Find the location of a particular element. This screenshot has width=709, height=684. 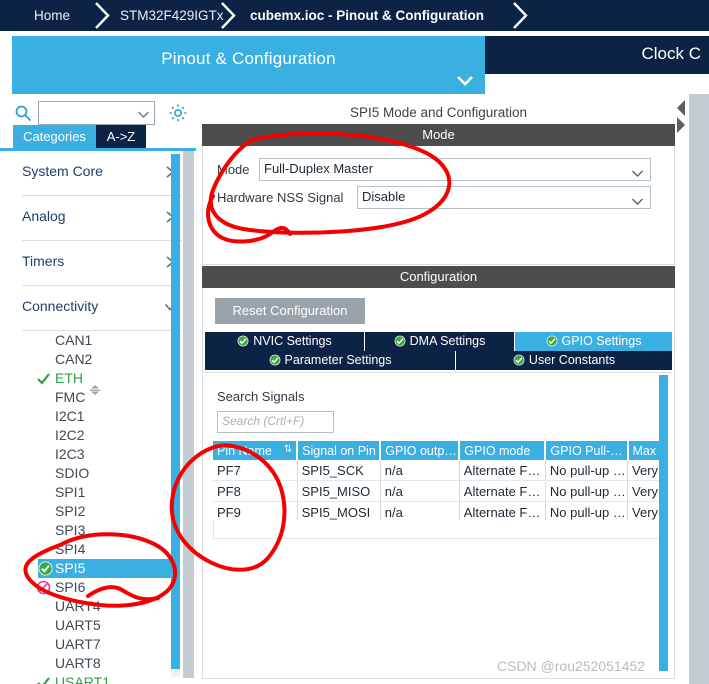

sidebar-item-spi6: SPI6 is located at coordinates (98, 587).